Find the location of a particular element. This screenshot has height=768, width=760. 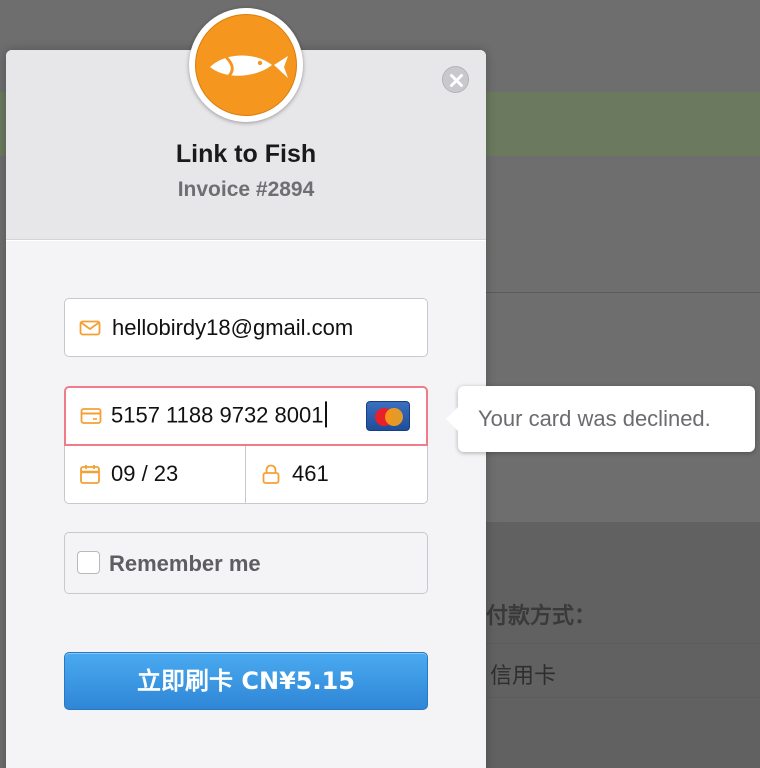

invoice-subtitle: Invoice #2894 is located at coordinates (246, 189).